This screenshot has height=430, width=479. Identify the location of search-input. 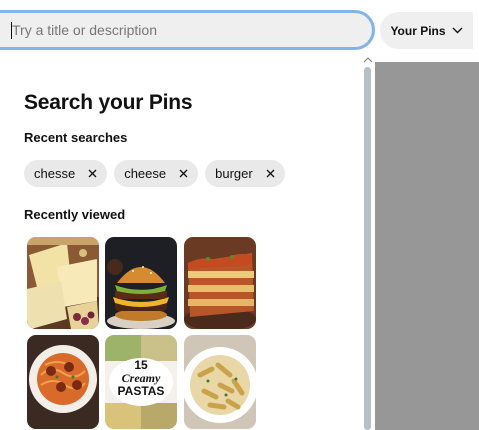
(186, 30).